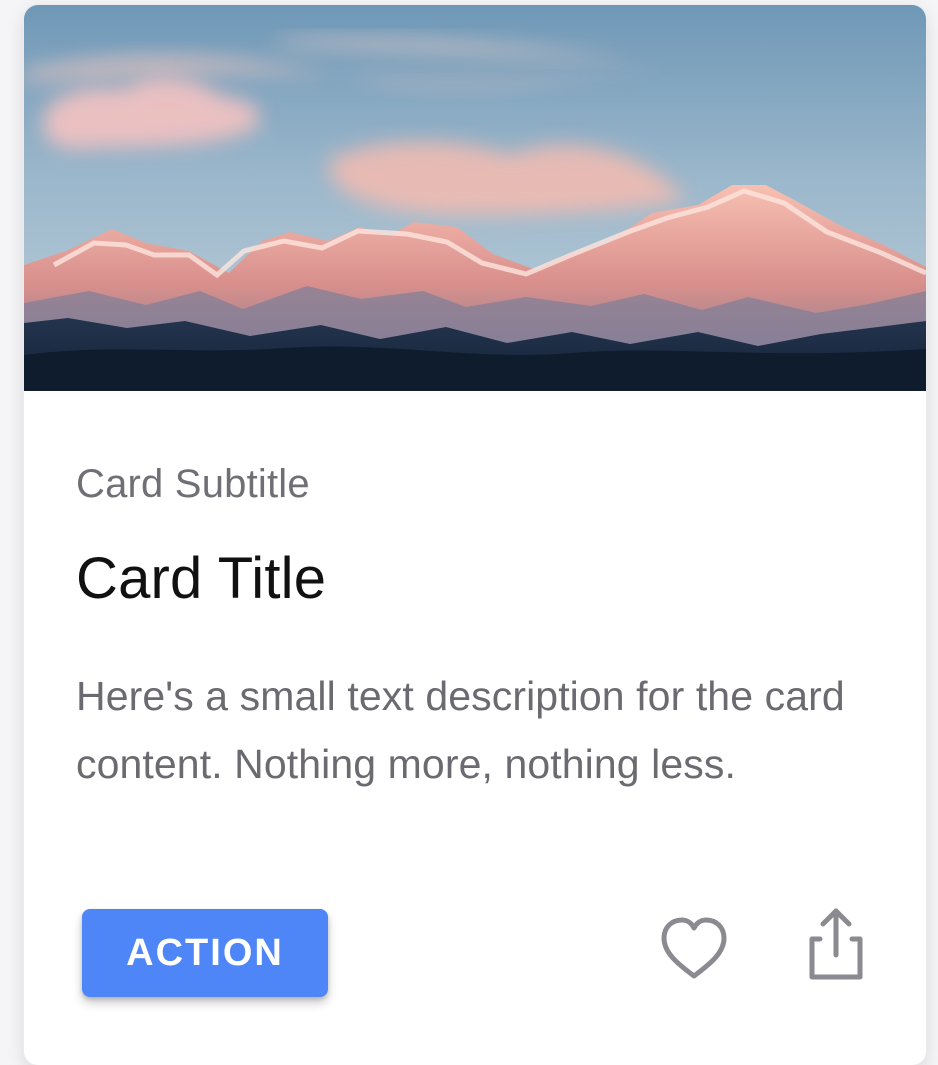  Describe the element at coordinates (205, 953) in the screenshot. I see `action-button: ACTION` at that location.